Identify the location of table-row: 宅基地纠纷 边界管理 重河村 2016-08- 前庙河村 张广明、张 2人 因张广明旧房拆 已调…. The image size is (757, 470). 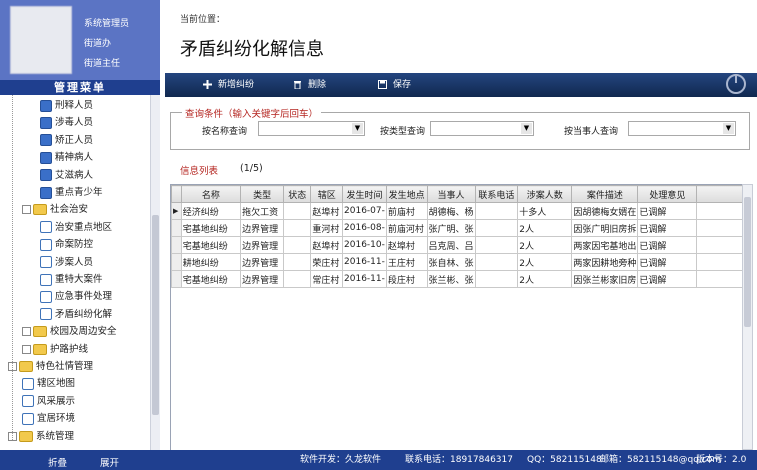
(457, 228).